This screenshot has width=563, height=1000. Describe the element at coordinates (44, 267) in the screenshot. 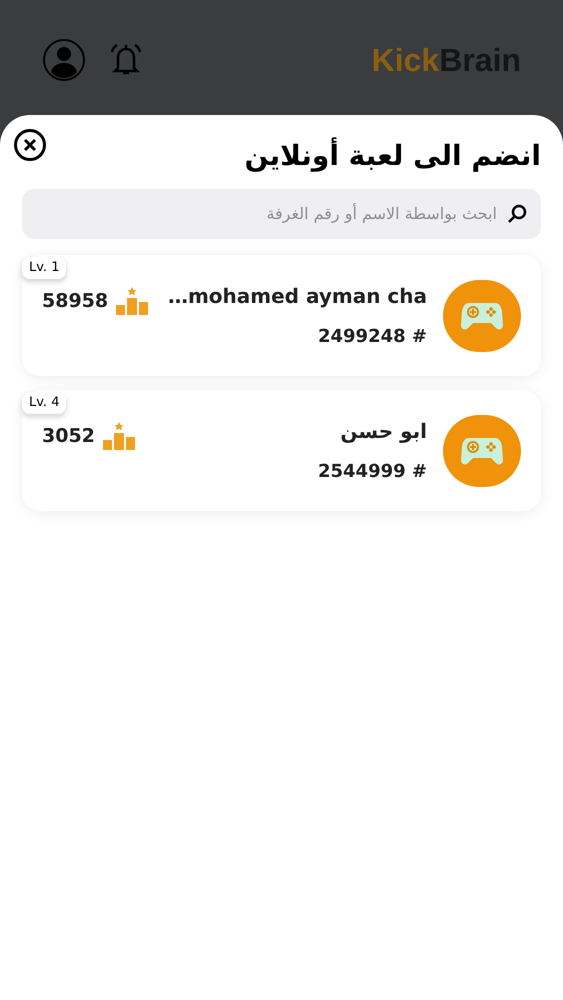

I see `level-badge: Lv. 1` at that location.